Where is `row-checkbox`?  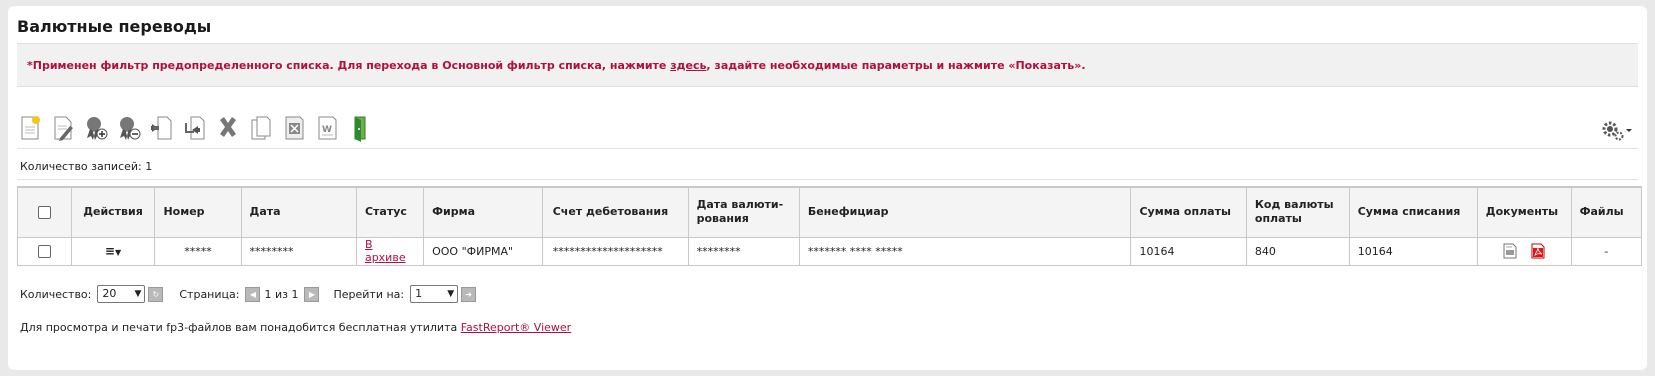 row-checkbox is located at coordinates (44, 251).